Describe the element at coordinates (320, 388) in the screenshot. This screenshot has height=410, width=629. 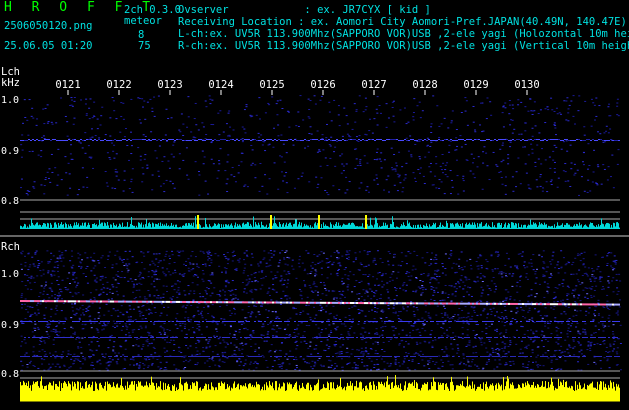
I see `rch-noise-bars` at that location.